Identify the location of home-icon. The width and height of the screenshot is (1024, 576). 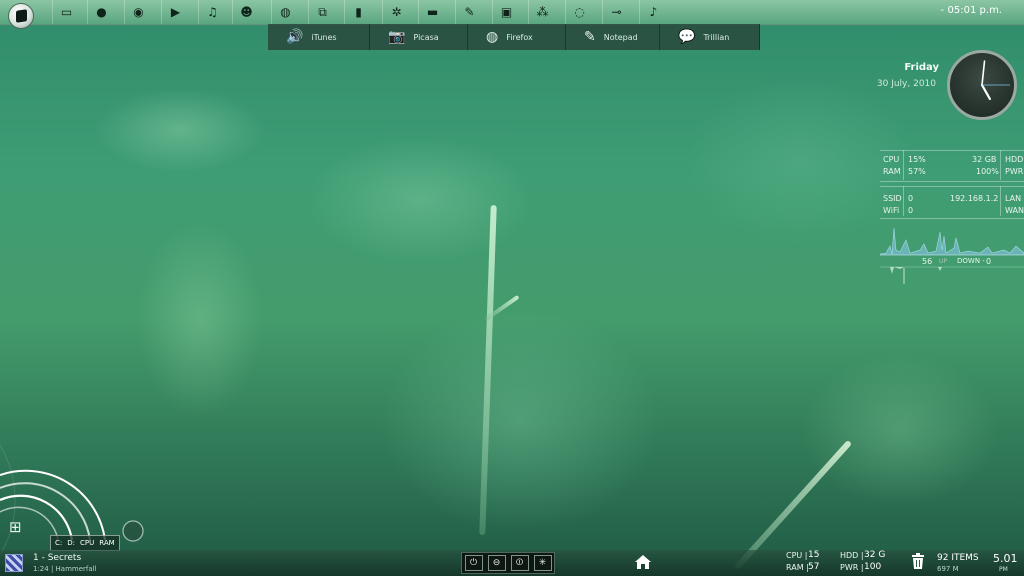
(643, 562).